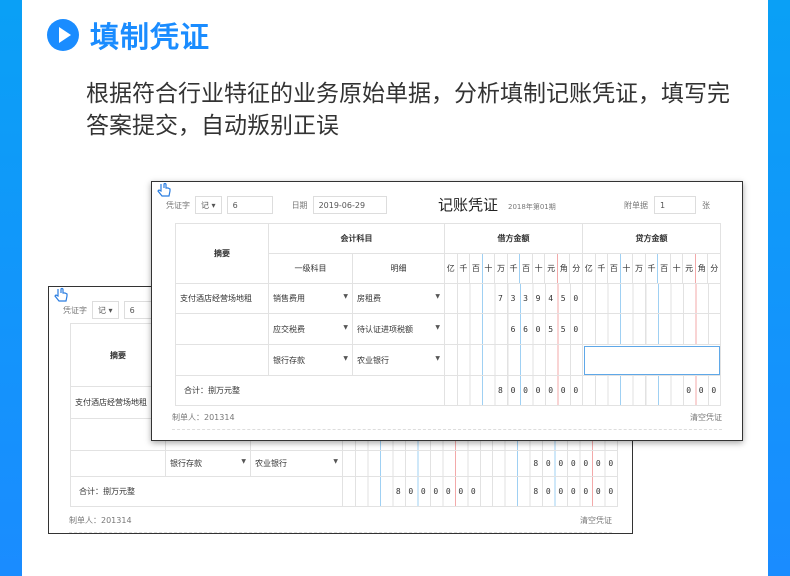 The height and width of the screenshot is (576, 790). What do you see at coordinates (349, 205) in the screenshot?
I see `date-input: 2019-06-29` at bounding box center [349, 205].